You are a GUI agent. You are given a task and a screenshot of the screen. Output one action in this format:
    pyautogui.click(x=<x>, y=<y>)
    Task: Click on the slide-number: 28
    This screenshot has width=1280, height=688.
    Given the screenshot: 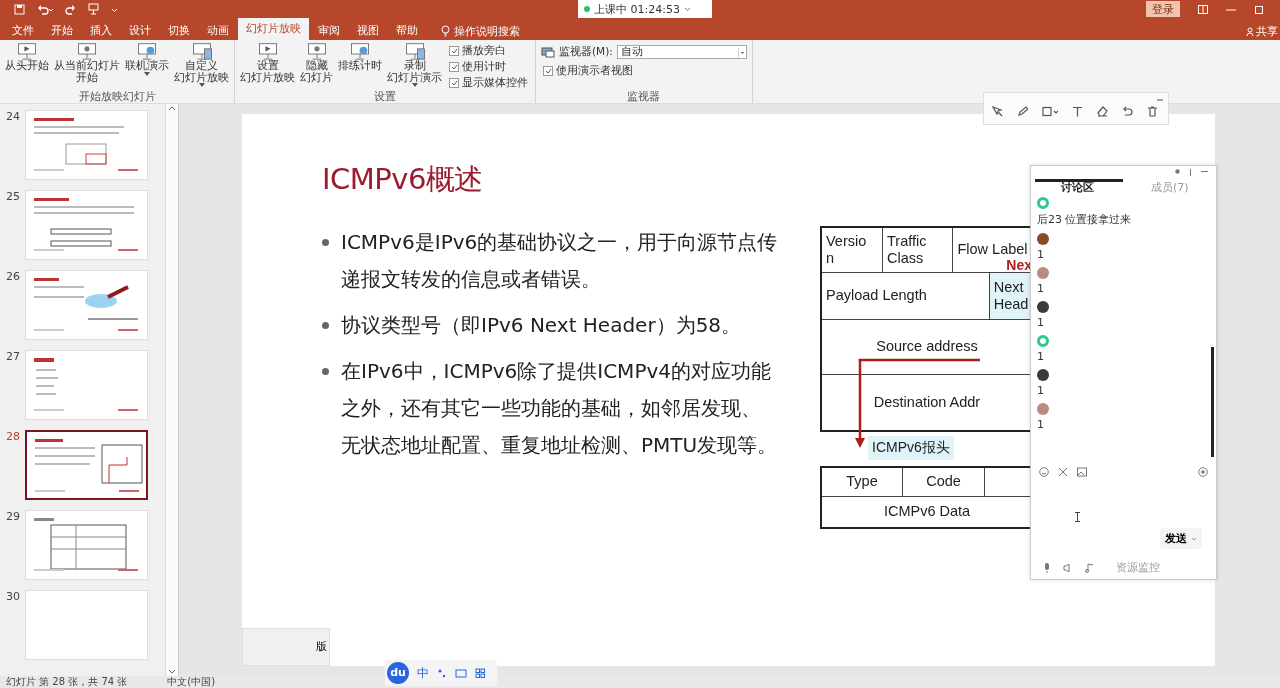 What is the action you would take?
    pyautogui.click(x=12, y=436)
    